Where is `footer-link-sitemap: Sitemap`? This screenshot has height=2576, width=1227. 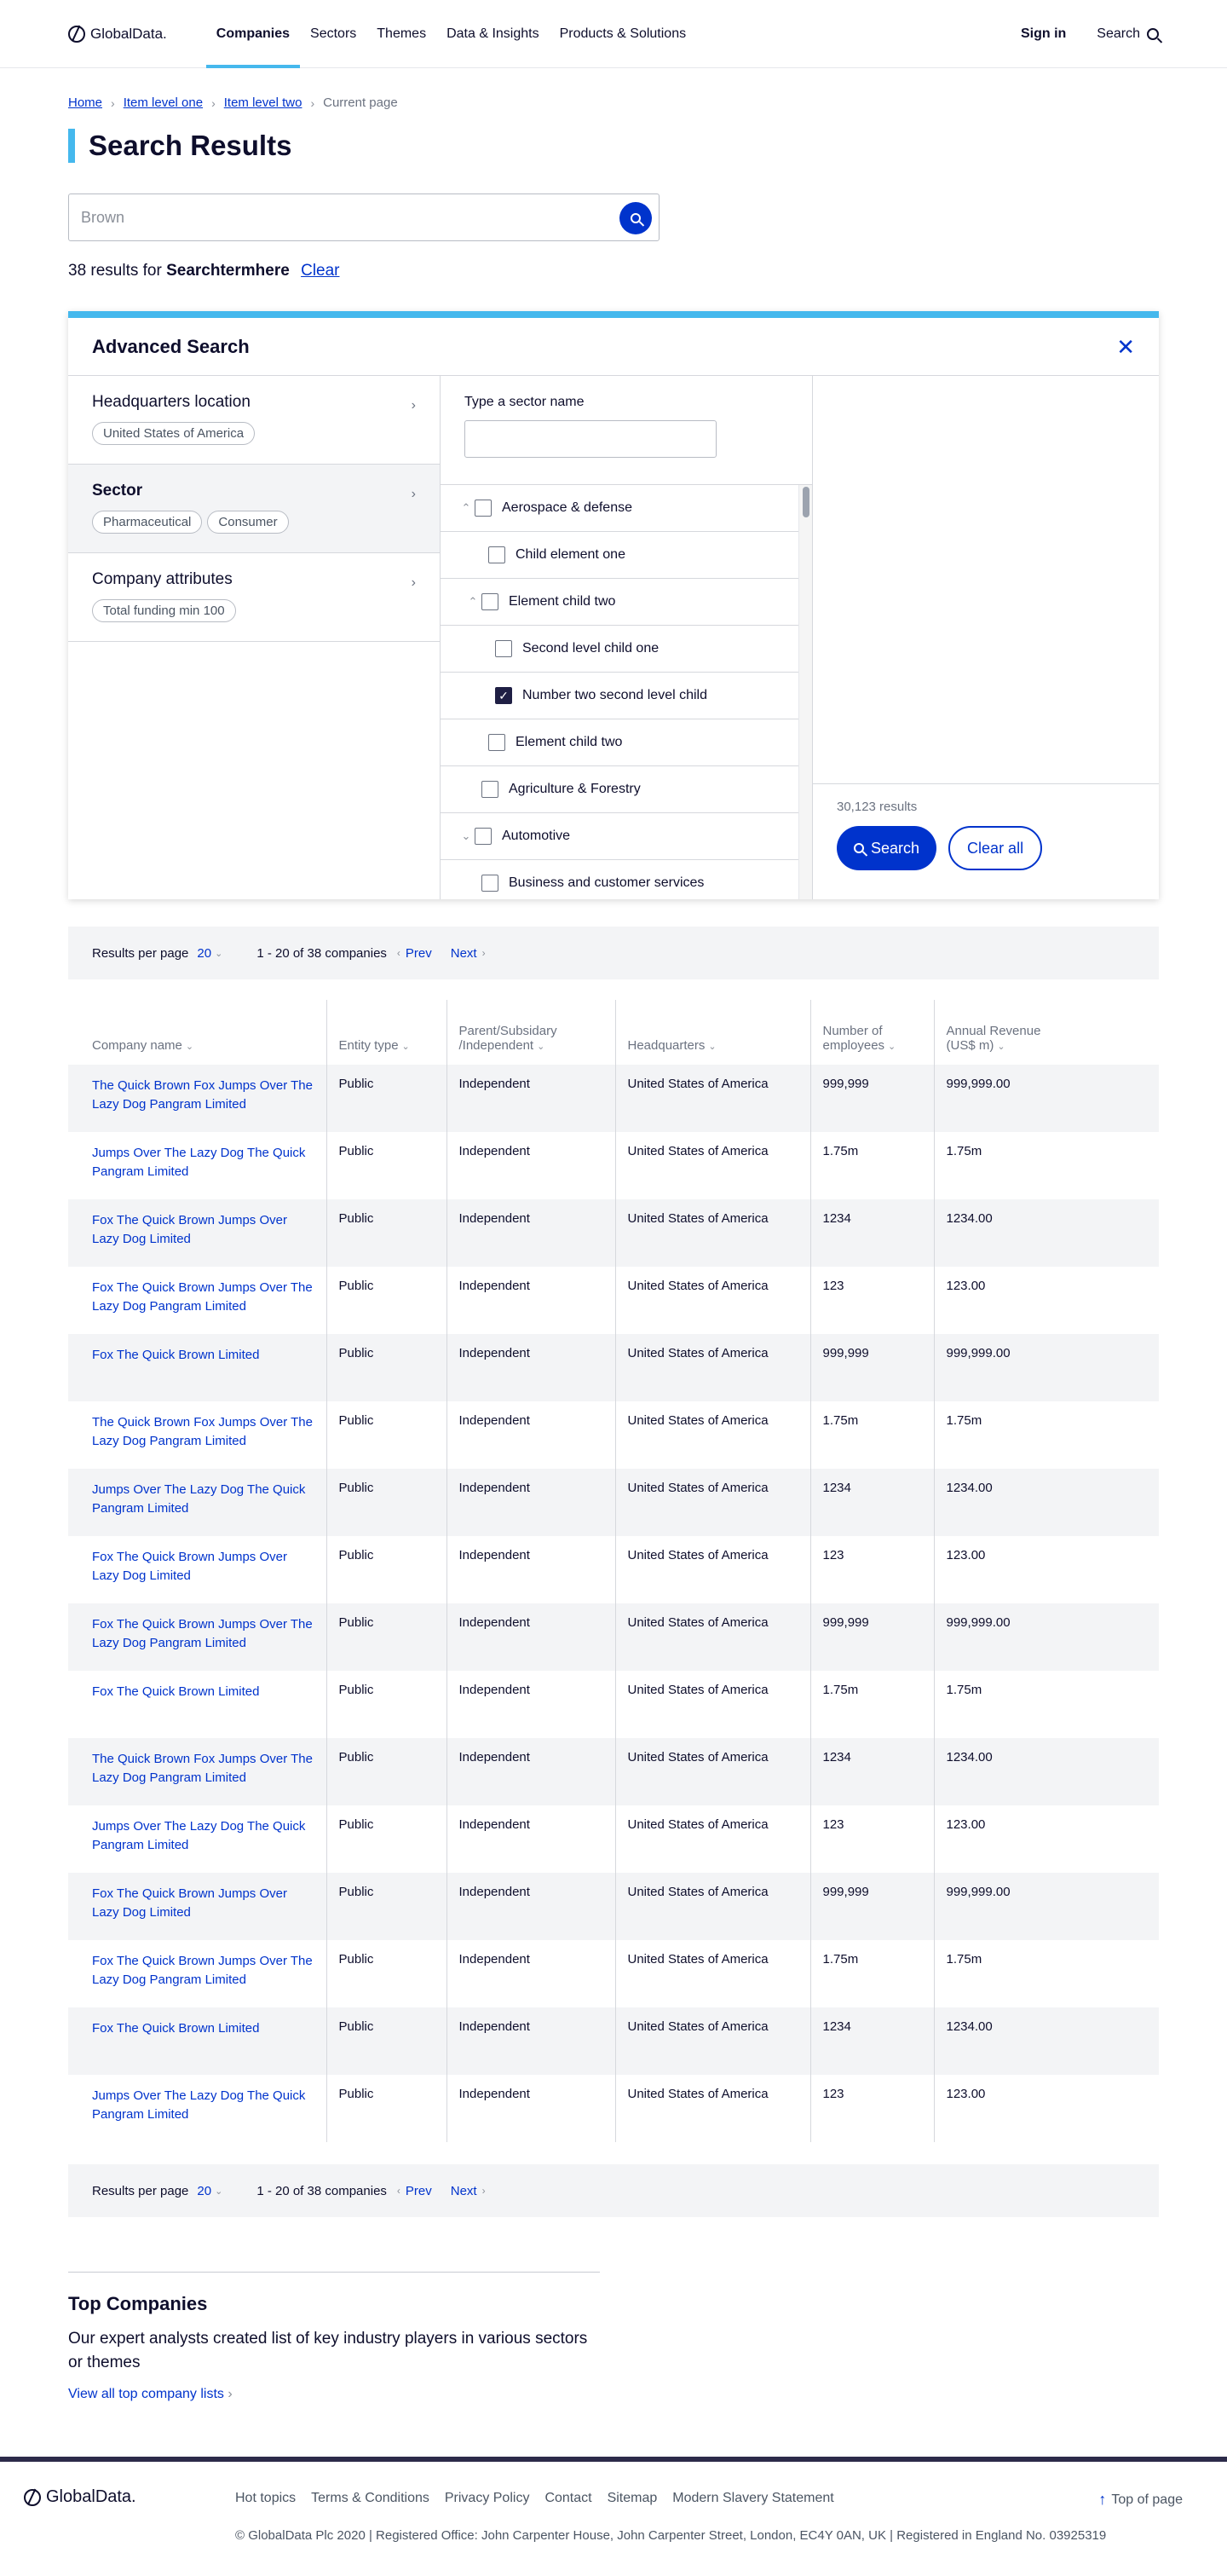 footer-link-sitemap: Sitemap is located at coordinates (633, 2498).